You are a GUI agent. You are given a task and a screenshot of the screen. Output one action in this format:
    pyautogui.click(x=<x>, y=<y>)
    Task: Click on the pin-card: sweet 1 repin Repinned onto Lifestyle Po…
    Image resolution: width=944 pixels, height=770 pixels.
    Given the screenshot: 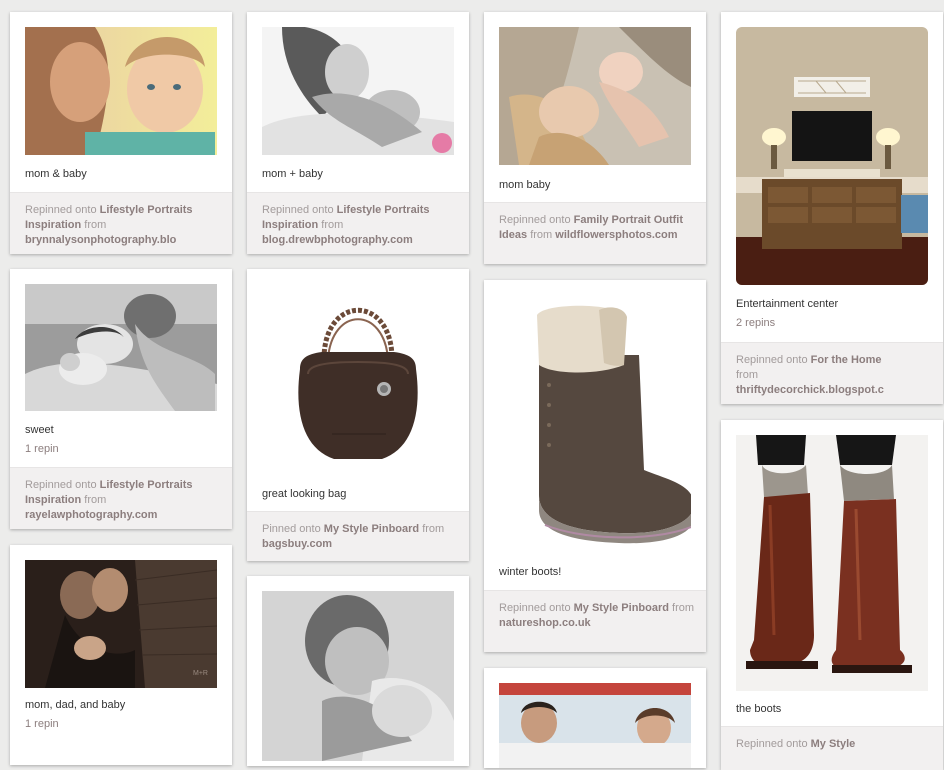 What is the action you would take?
    pyautogui.click(x=121, y=399)
    